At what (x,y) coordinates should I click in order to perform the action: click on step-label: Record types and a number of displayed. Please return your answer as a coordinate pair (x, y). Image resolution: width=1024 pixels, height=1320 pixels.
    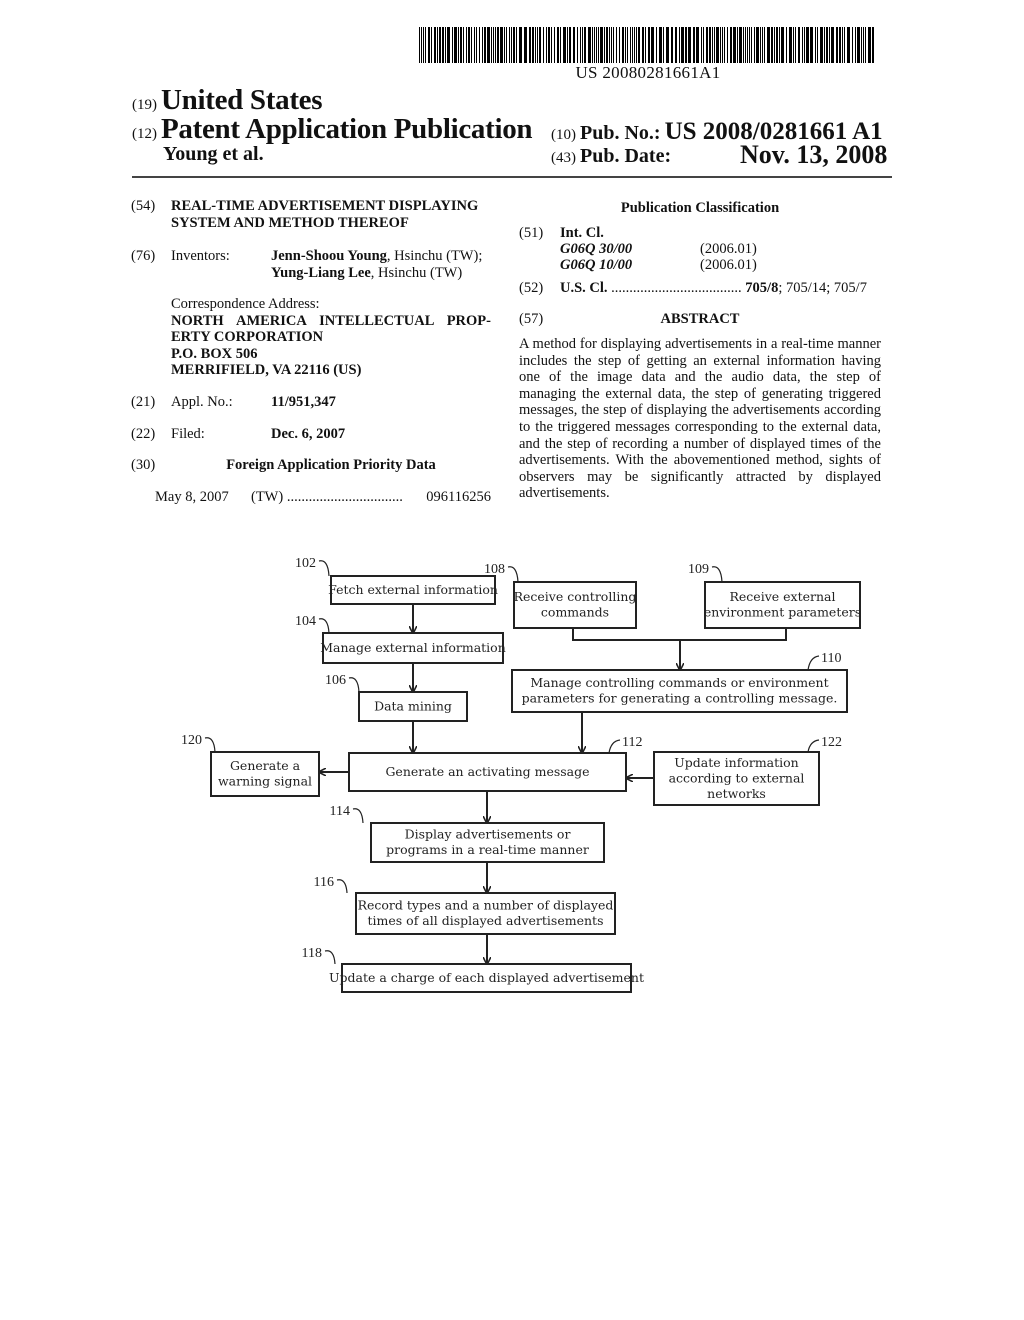
    Looking at the image, I should click on (486, 905).